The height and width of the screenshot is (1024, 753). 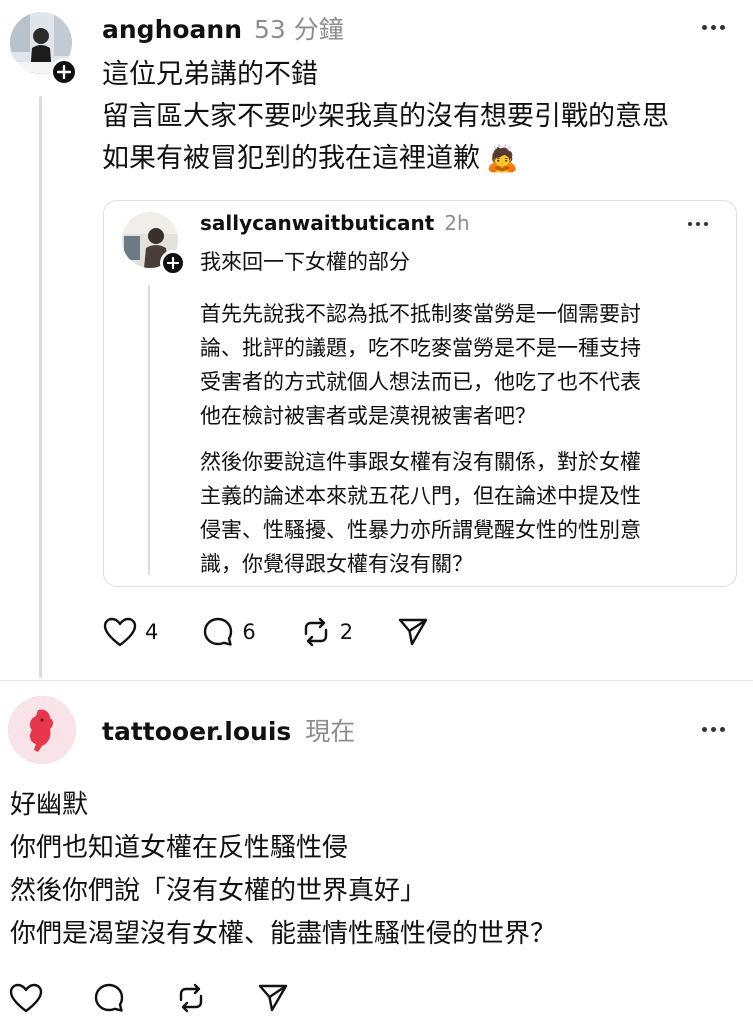 What do you see at coordinates (422, 159) in the screenshot?
I see `post-line: 如果有被冒犯到的我在這裡道歉 🙇` at bounding box center [422, 159].